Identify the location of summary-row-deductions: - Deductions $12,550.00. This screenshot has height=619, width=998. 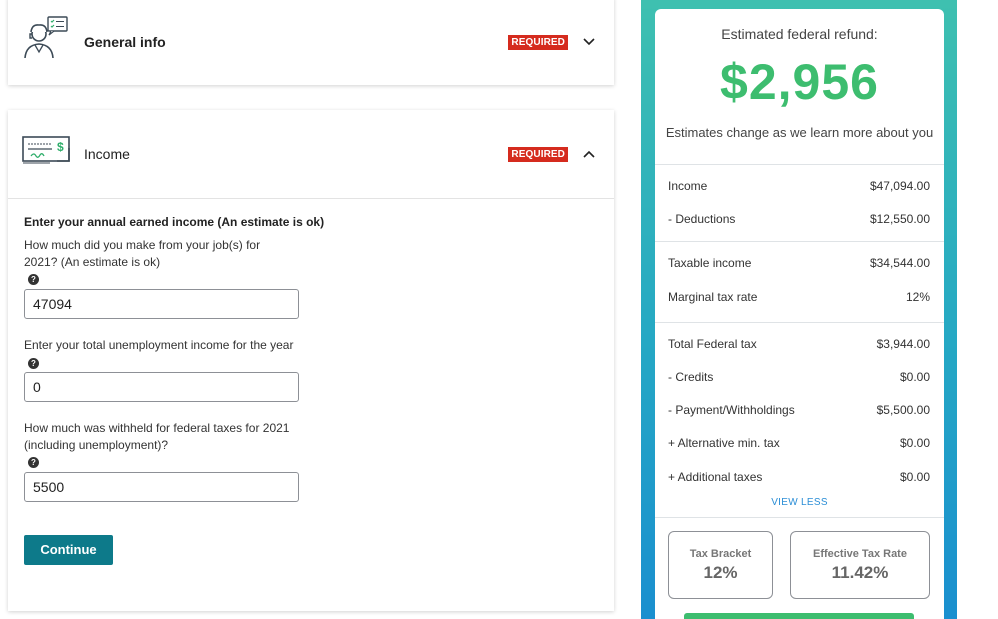
(799, 219).